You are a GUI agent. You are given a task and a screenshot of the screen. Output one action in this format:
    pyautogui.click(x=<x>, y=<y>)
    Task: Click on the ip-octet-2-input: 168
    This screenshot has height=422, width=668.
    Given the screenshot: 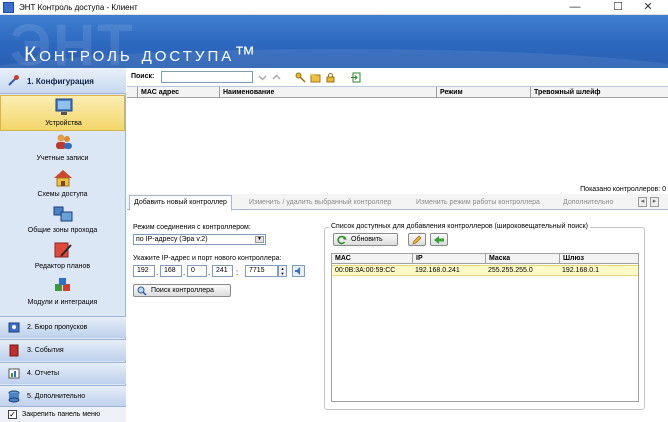 What is the action you would take?
    pyautogui.click(x=171, y=271)
    